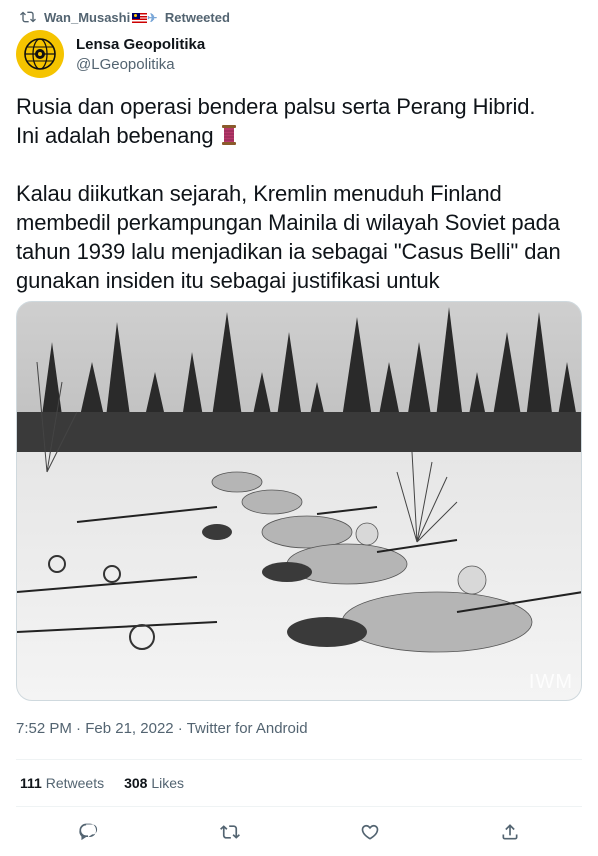  I want to click on like-button, so click(370, 832).